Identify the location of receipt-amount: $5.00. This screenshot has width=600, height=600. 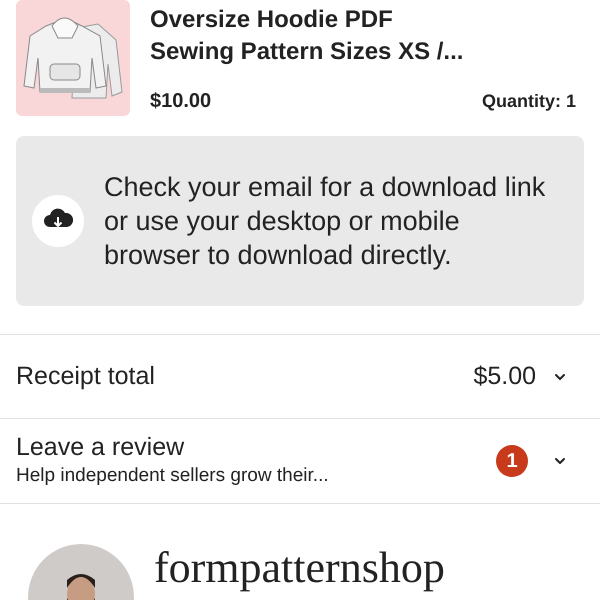
(504, 376).